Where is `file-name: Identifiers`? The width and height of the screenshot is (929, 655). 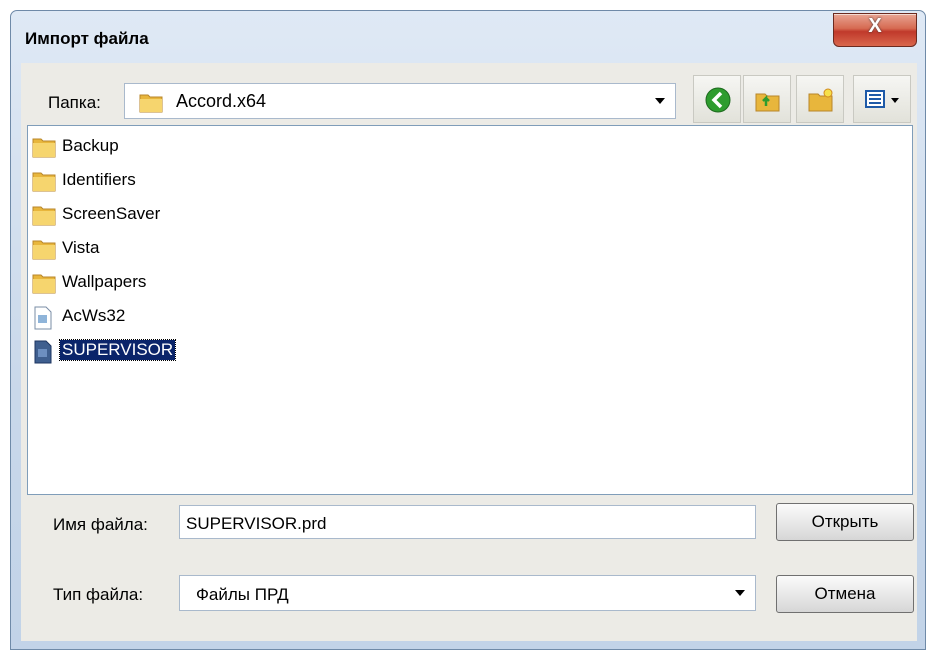 file-name: Identifiers is located at coordinates (99, 179).